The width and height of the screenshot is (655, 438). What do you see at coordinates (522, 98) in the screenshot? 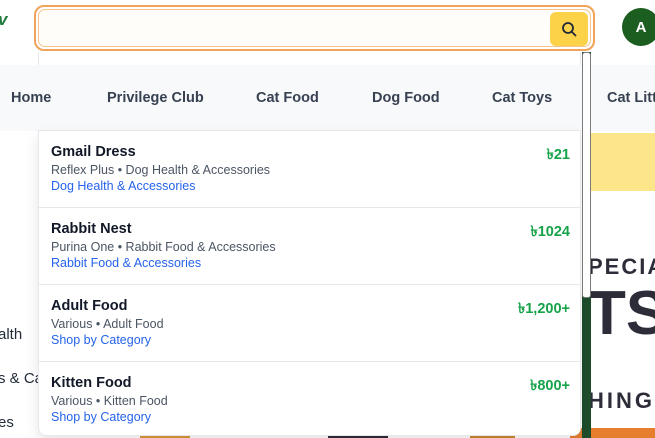
I see `nav-item-cat-toys: Cat Toys` at bounding box center [522, 98].